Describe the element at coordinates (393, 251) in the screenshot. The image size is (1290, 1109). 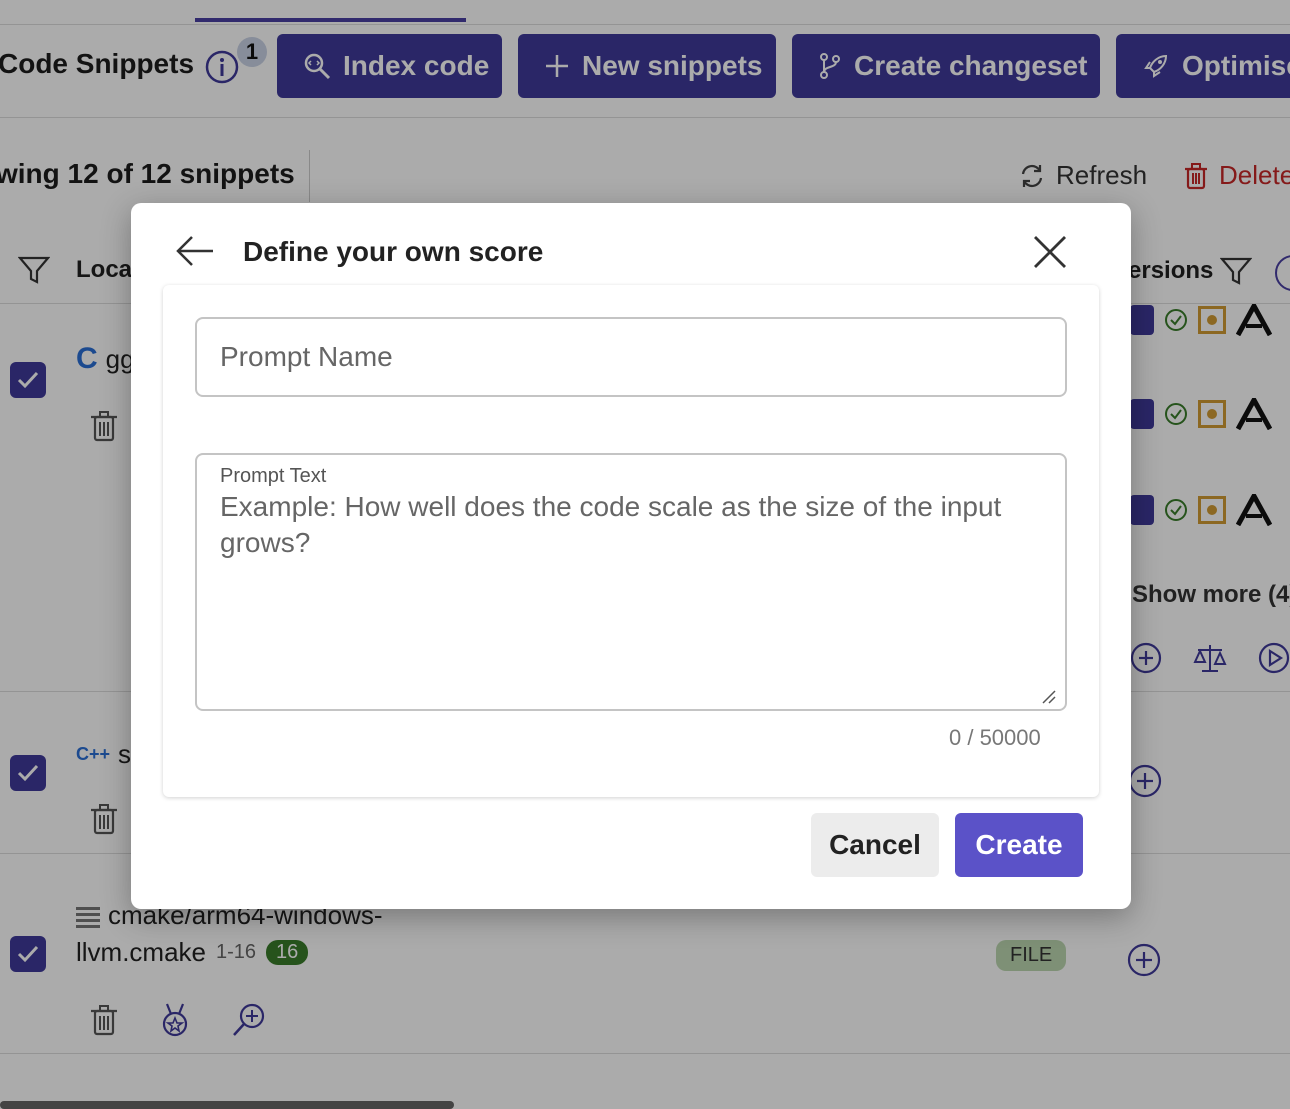
I see `dialog-title: Define your own score` at that location.